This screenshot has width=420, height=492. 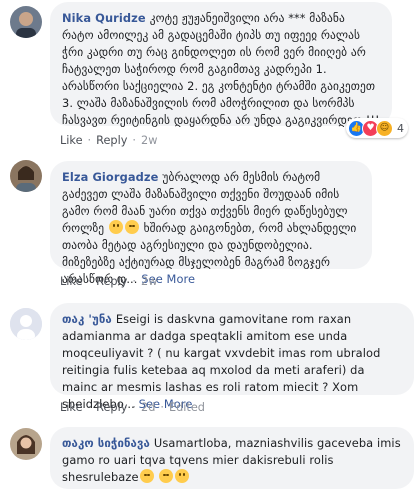 What do you see at coordinates (187, 407) in the screenshot?
I see `edited-label: Edited` at bounding box center [187, 407].